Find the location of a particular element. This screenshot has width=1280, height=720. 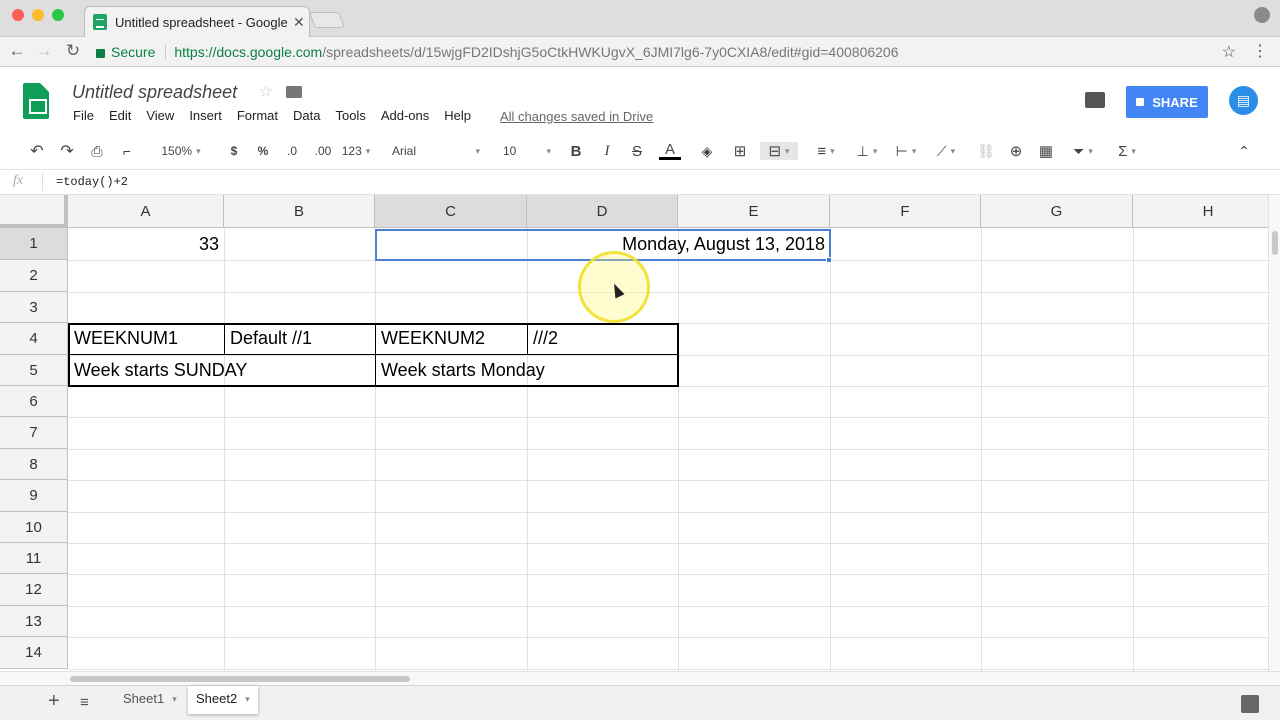

cell-b4: Default //1 is located at coordinates (300, 338).